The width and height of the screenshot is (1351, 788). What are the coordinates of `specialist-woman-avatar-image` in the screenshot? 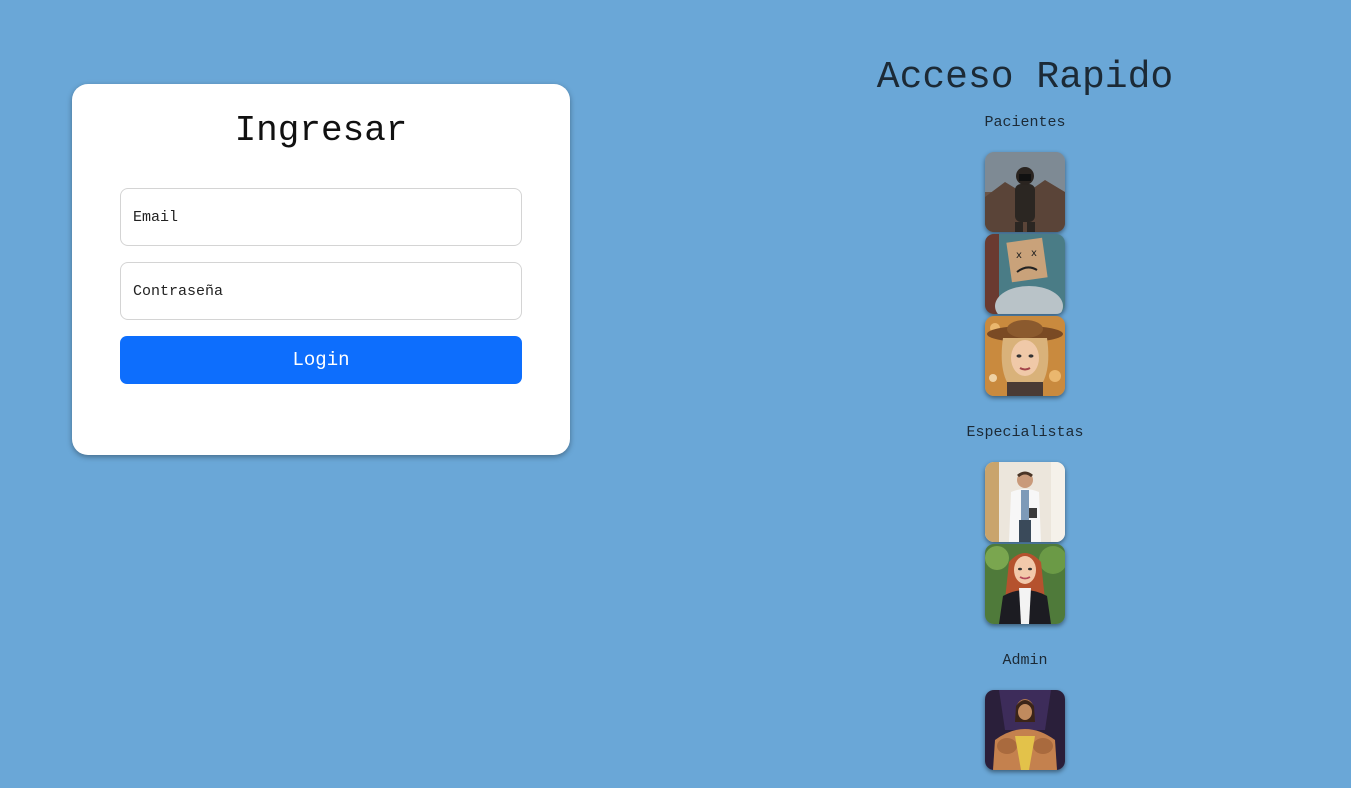 It's located at (1025, 584).